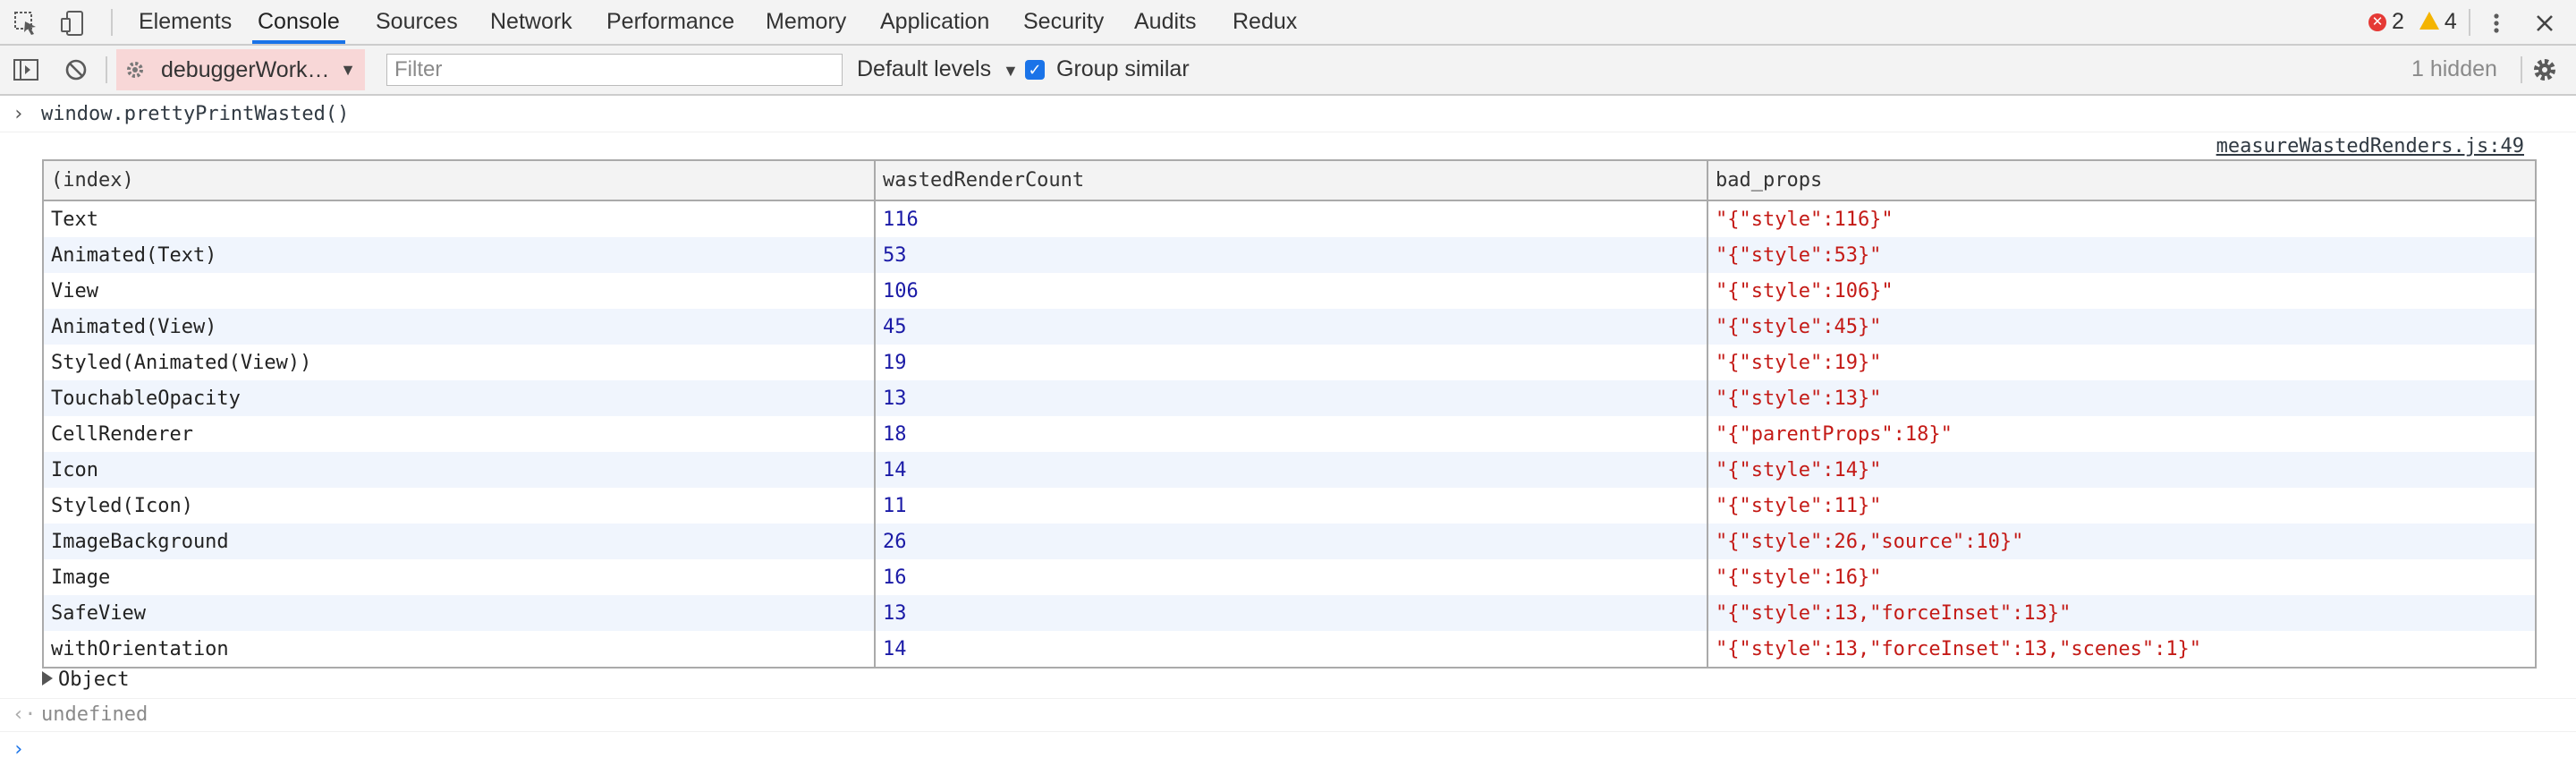 This screenshot has height=775, width=2576. Describe the element at coordinates (2370, 146) in the screenshot. I see `source-link: measureWastedRenders.js:49` at that location.